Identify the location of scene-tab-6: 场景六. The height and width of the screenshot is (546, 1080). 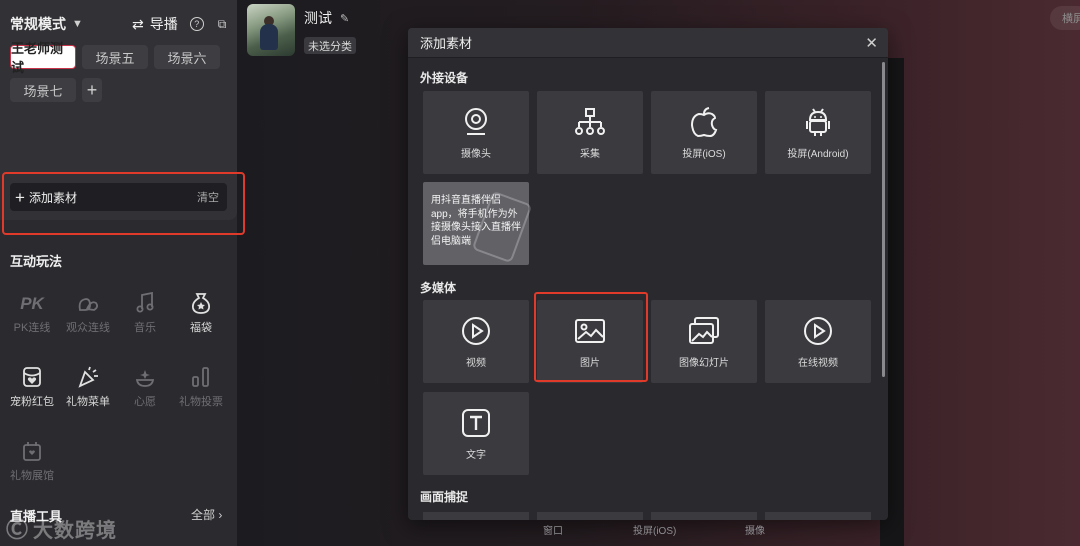
(187, 57).